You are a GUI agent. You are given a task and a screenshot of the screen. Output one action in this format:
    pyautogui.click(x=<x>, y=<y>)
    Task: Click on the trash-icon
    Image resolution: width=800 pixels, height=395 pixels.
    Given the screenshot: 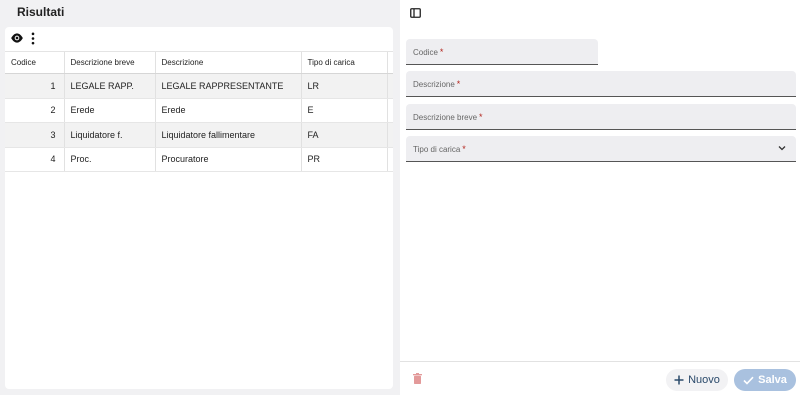 What is the action you would take?
    pyautogui.click(x=417, y=378)
    